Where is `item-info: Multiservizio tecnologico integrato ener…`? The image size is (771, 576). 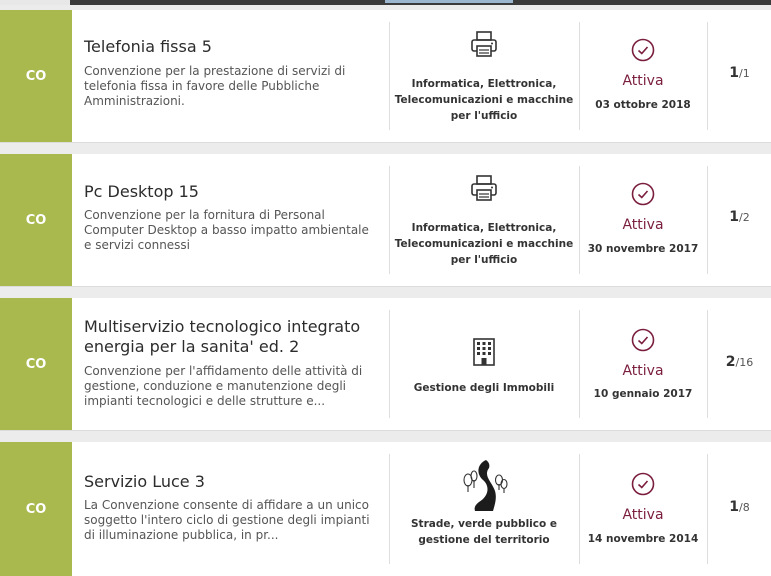 item-info: Multiservizio tecnologico integrato ener… is located at coordinates (232, 364).